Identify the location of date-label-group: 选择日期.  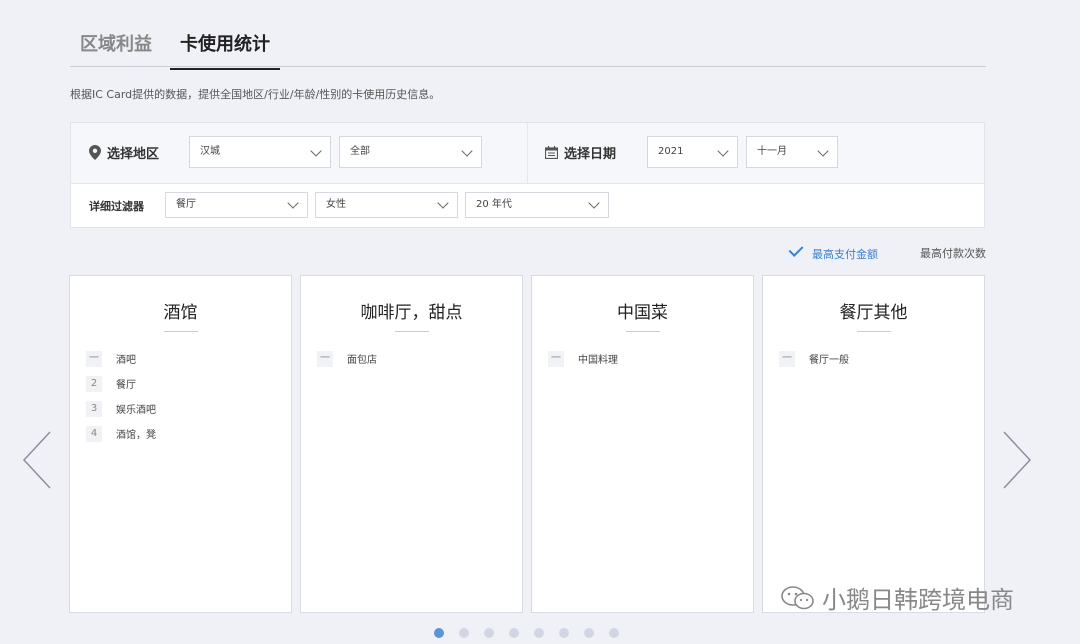
(580, 152).